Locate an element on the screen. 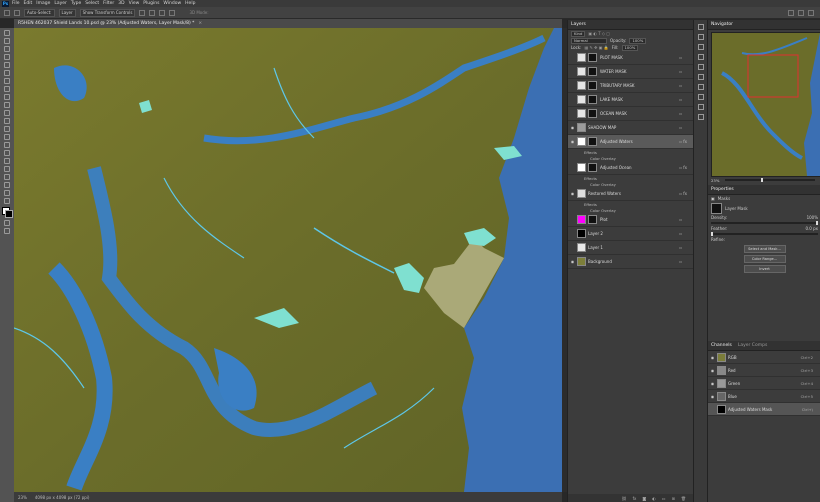 The width and height of the screenshot is (820, 502). layer-row: TRIBUTARY MASK ▫ is located at coordinates (631, 86).